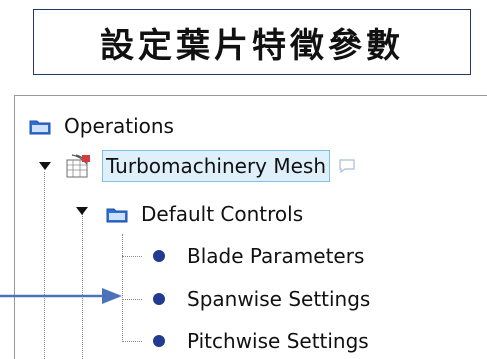  What do you see at coordinates (216, 166) in the screenshot?
I see `tree-item-label: Turbomachinery Mesh` at bounding box center [216, 166].